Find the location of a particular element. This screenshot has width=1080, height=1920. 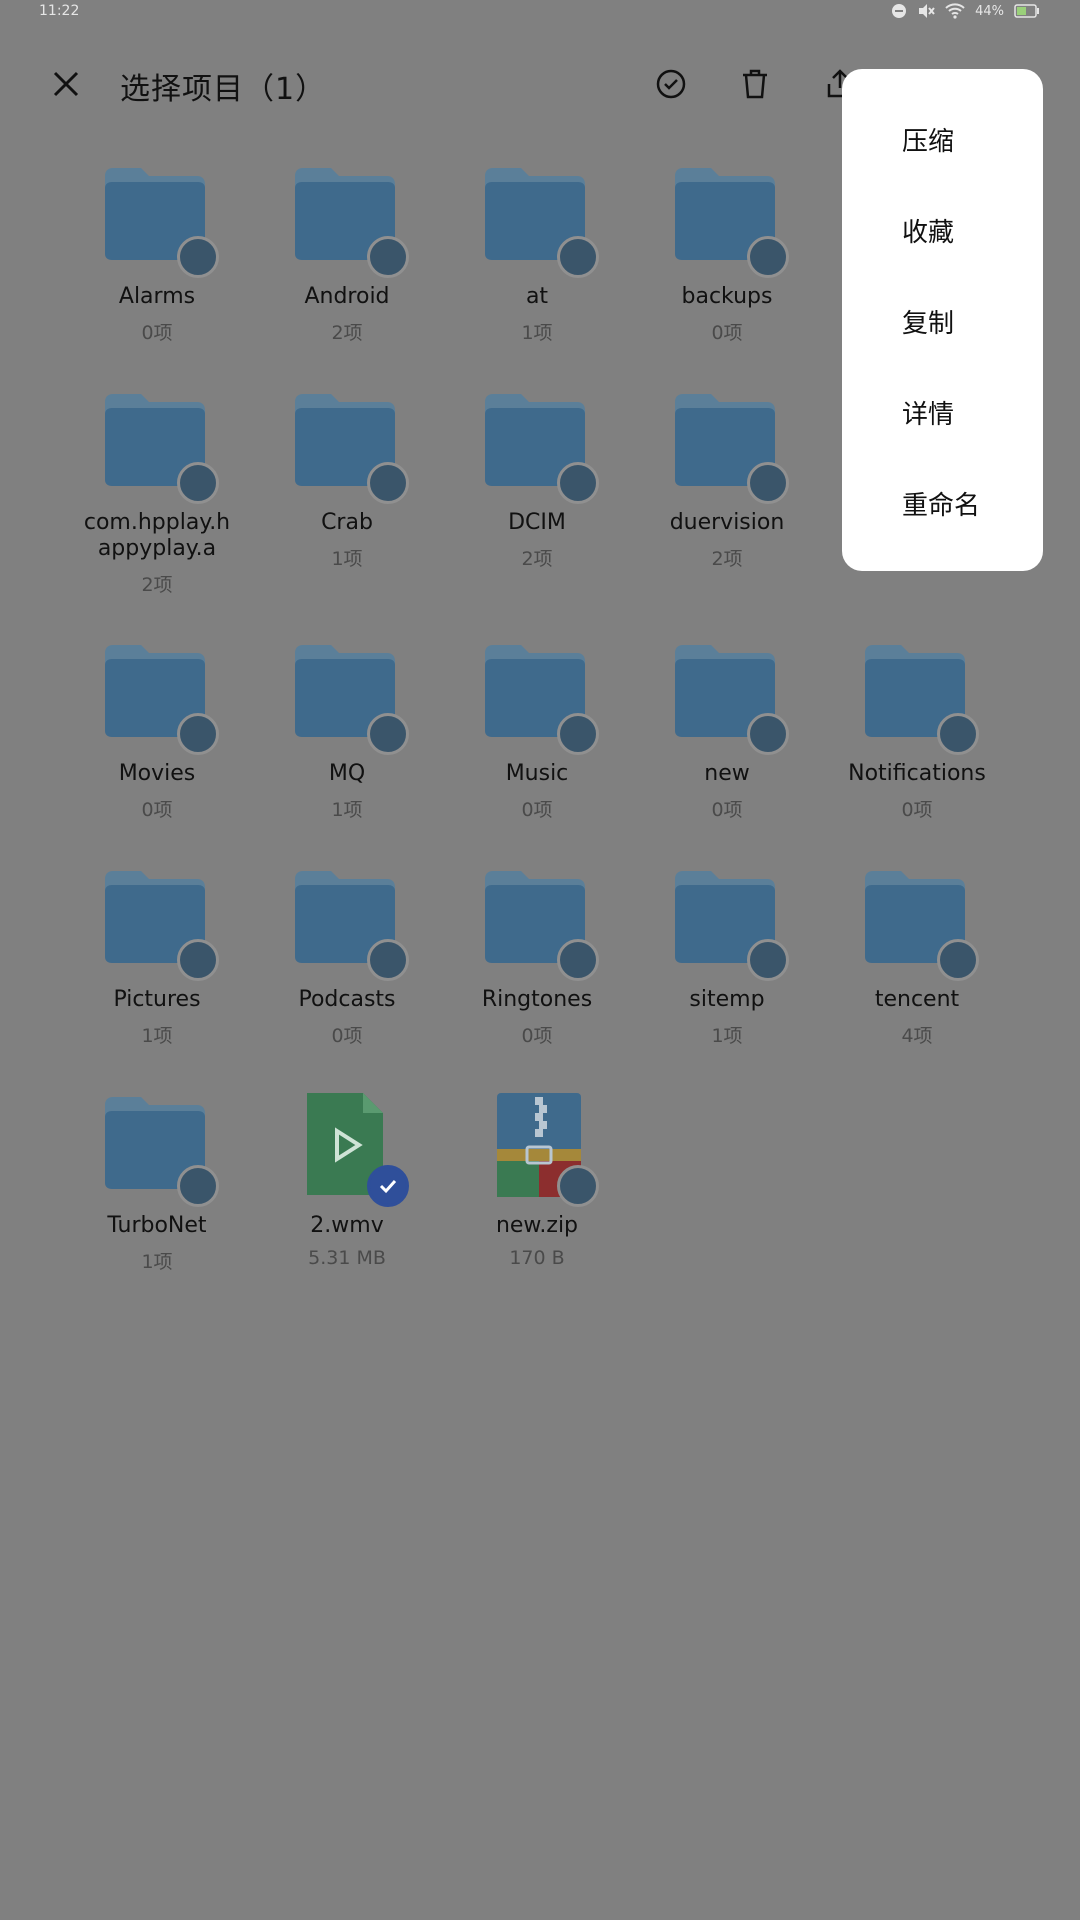

grid-item: 2.wmv 5.31 MB is located at coordinates (347, 1179).